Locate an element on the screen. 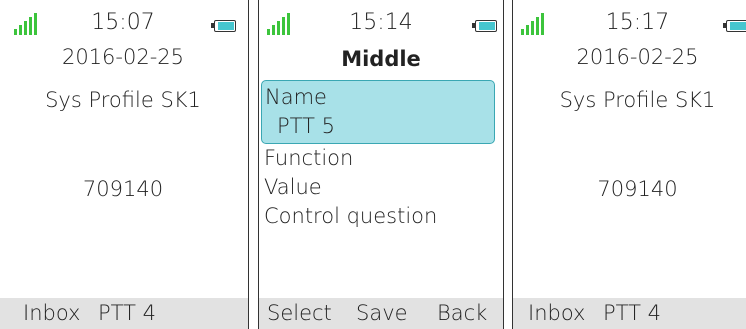 Image resolution: width=746 pixels, height=329 pixels. status-bar: 15:07 is located at coordinates (124, 20).